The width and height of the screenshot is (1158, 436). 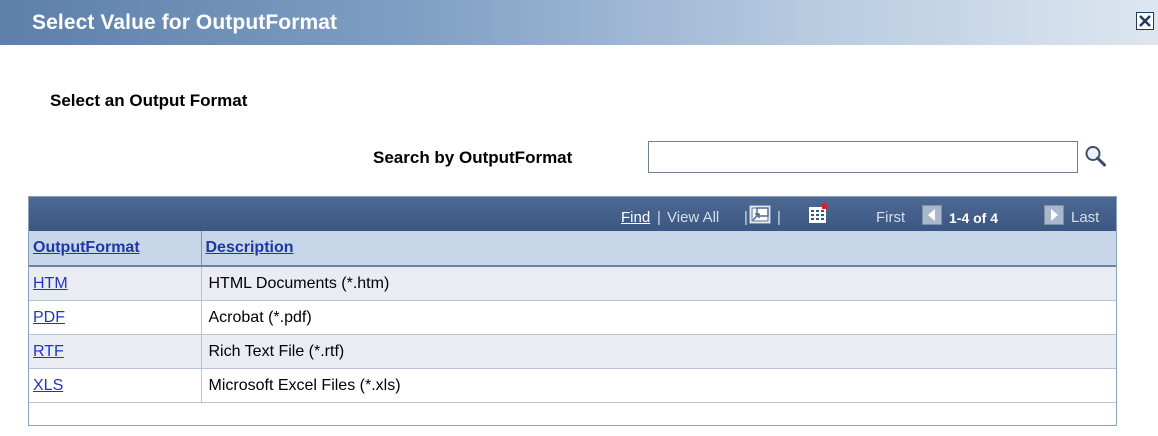 What do you see at coordinates (658, 351) in the screenshot?
I see `description-cell: Rich Text File (*.rtf)` at bounding box center [658, 351].